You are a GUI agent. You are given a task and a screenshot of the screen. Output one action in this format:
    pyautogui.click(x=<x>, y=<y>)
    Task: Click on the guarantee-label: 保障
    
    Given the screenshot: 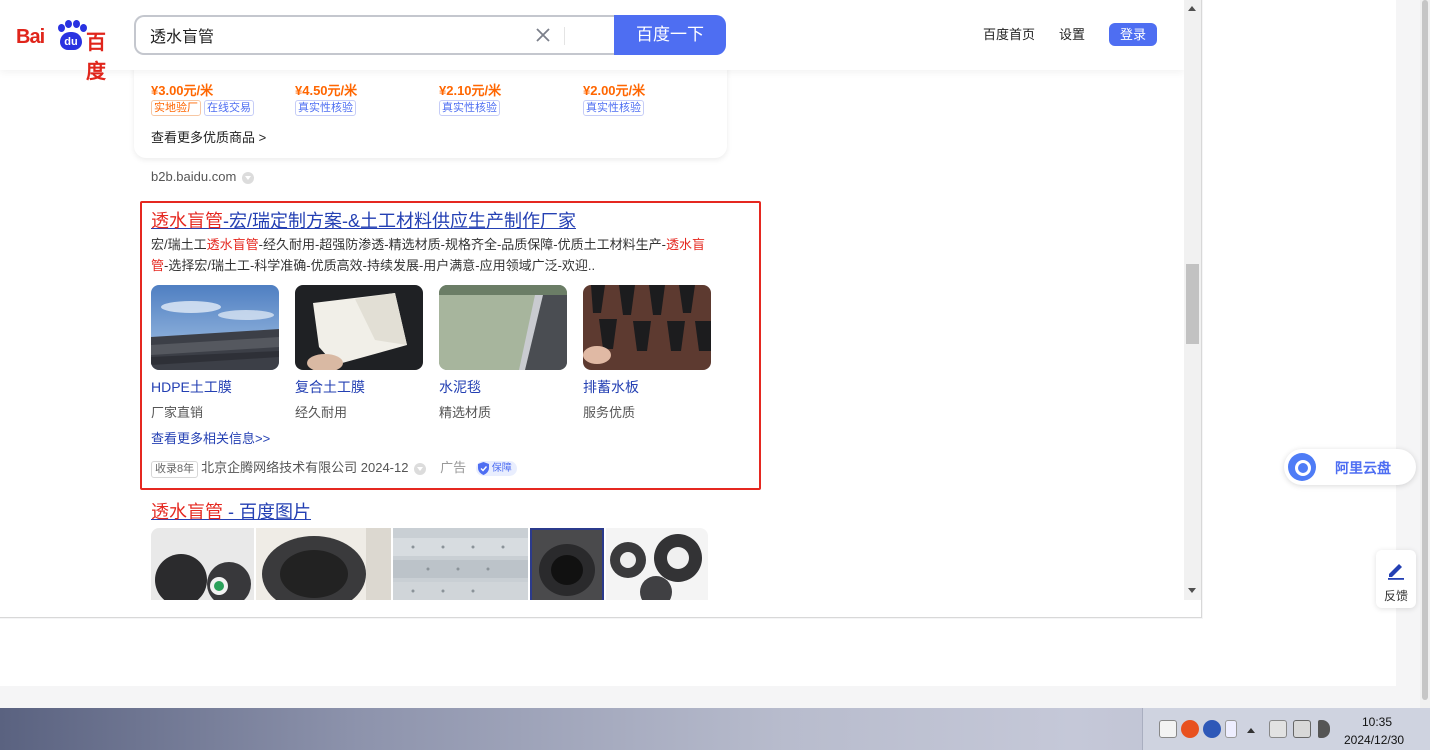 What is the action you would take?
    pyautogui.click(x=501, y=469)
    